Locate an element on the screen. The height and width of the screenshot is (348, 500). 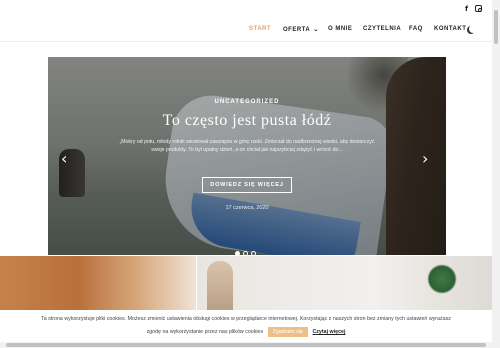
moon-icon is located at coordinates (473, 29).